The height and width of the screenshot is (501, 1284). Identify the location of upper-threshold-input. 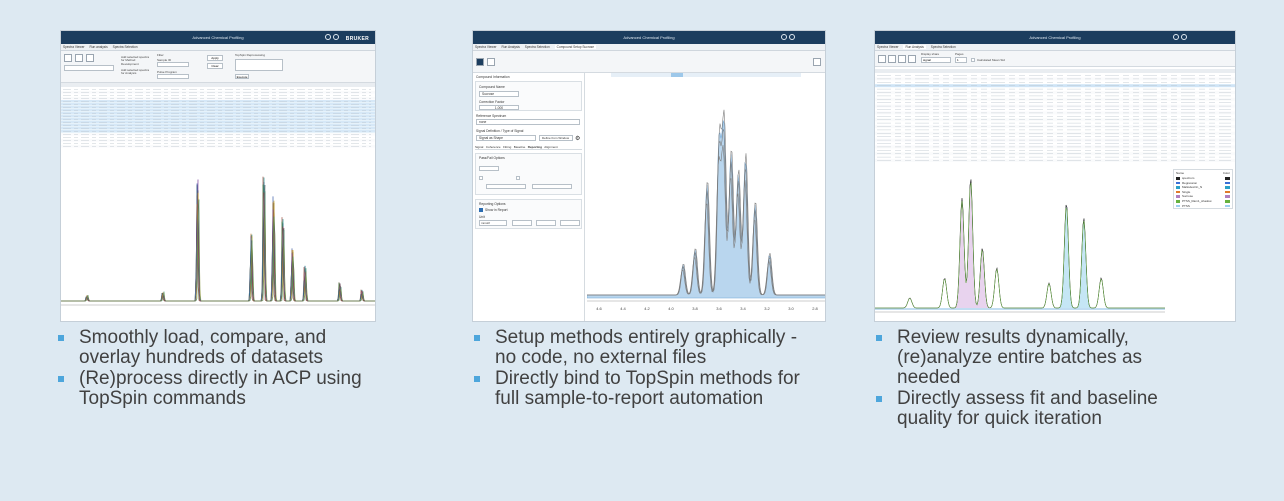
(552, 186).